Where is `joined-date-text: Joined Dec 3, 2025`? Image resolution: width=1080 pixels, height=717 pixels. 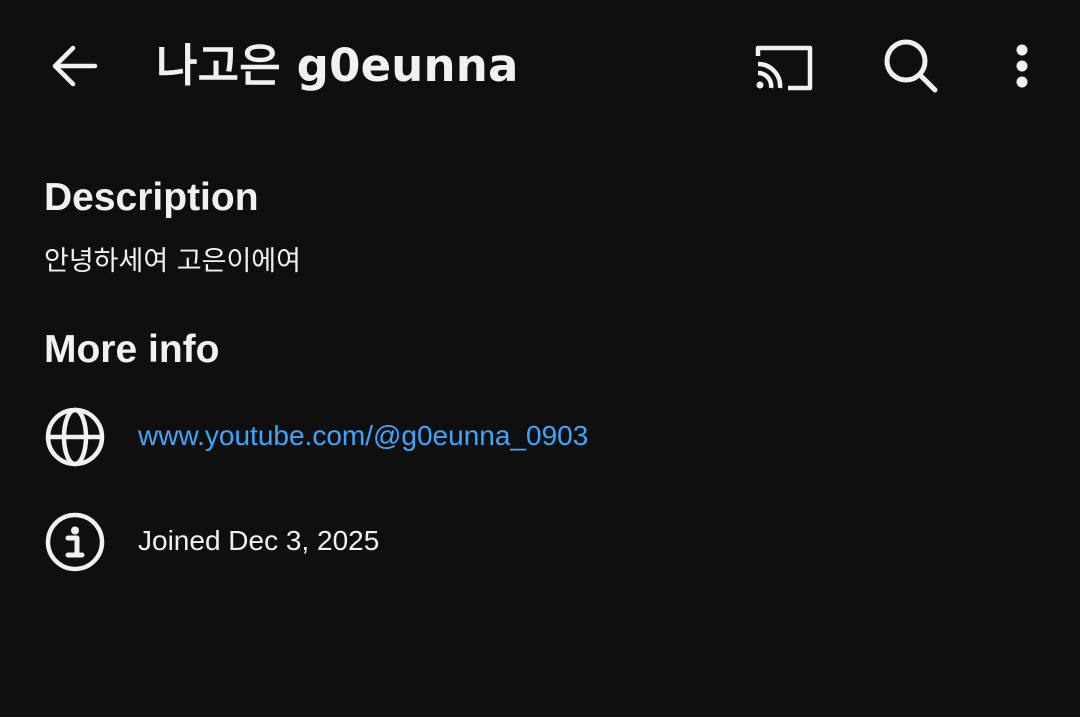 joined-date-text: Joined Dec 3, 2025 is located at coordinates (259, 540).